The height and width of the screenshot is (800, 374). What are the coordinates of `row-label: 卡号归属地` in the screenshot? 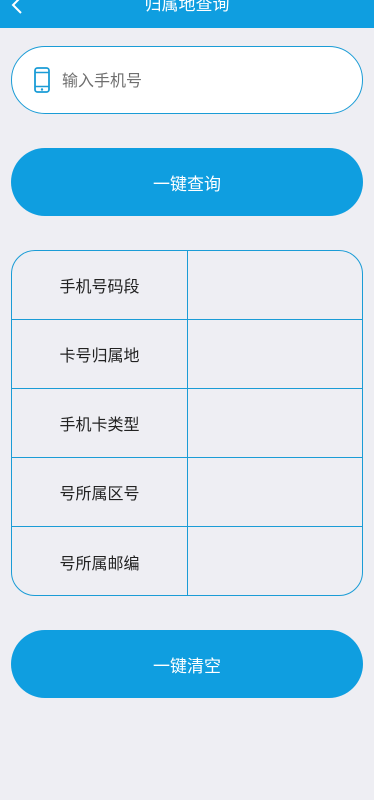 It's located at (100, 354).